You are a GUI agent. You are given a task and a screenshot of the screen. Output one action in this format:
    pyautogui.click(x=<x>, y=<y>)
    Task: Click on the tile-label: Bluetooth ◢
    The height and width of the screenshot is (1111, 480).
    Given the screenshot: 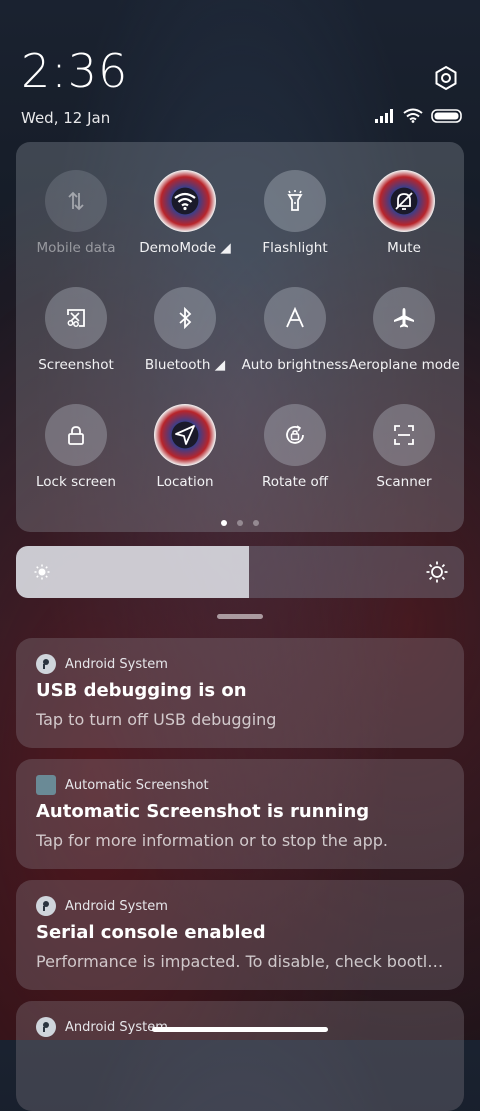 What is the action you would take?
    pyautogui.click(x=185, y=365)
    